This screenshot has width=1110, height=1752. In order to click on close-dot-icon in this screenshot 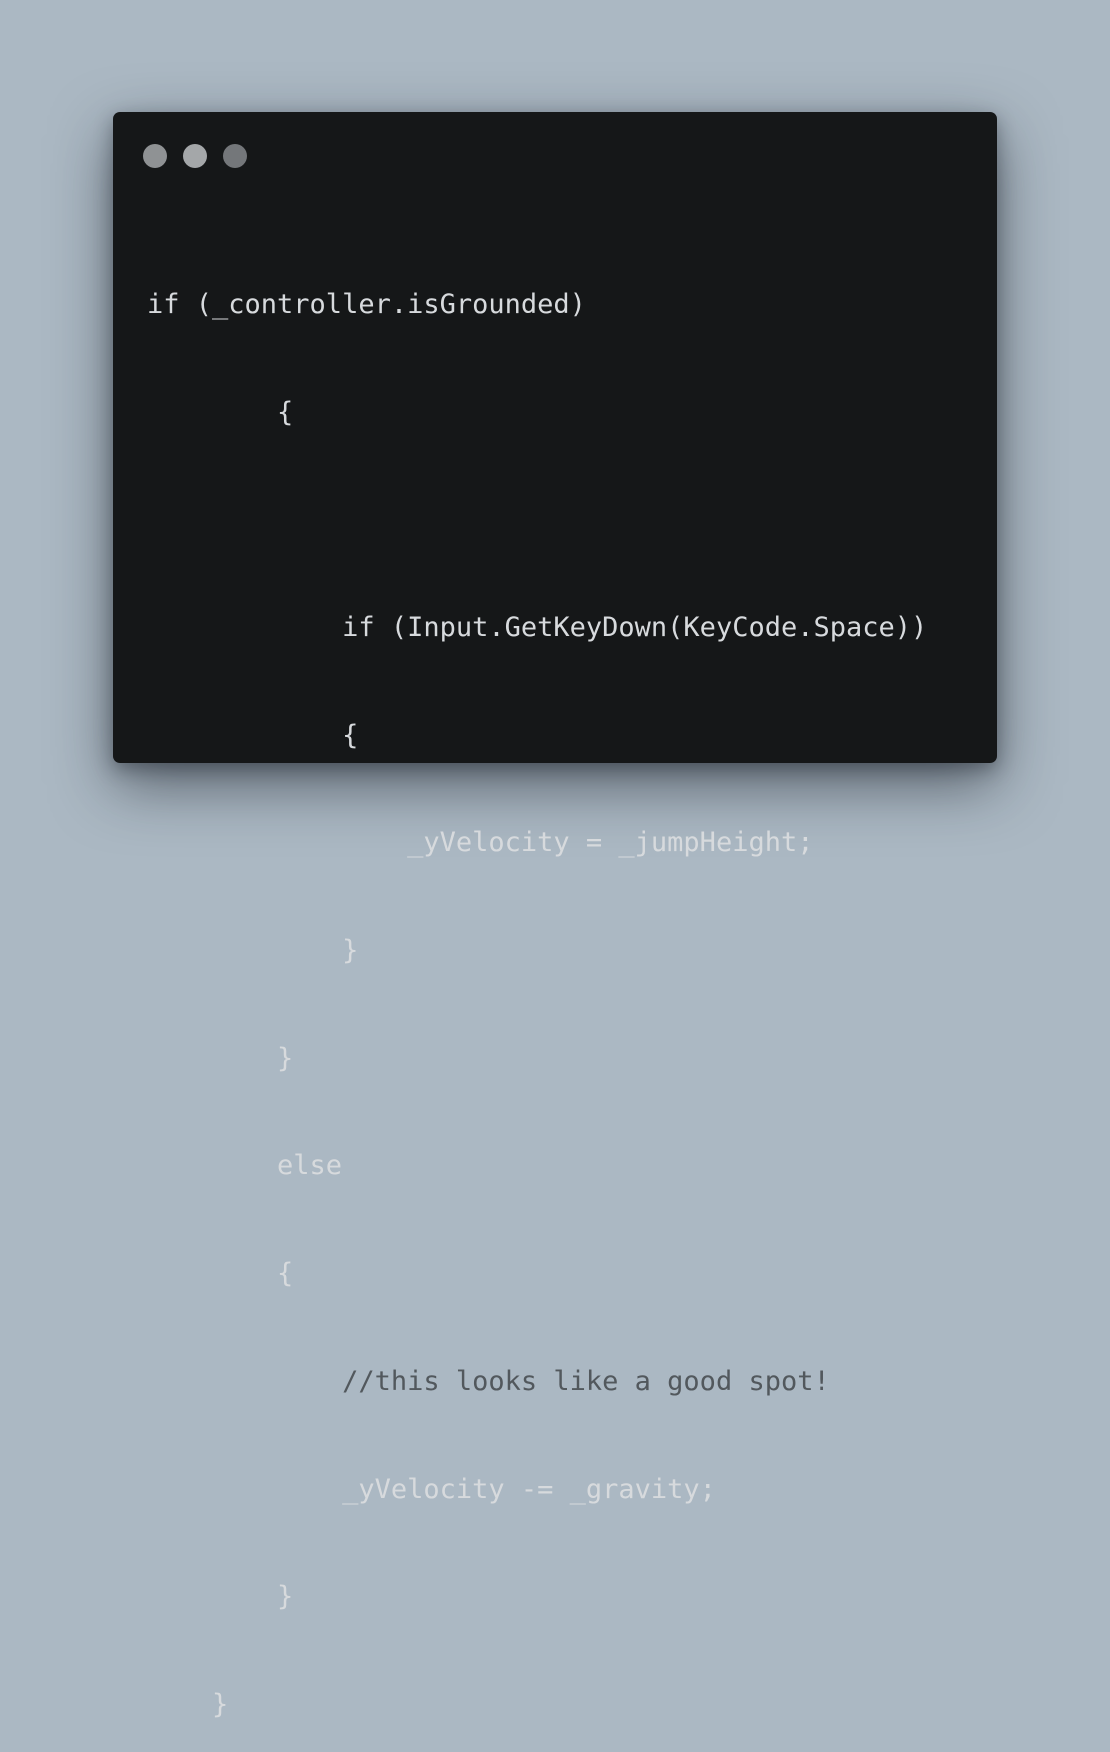, I will do `click(155, 156)`.